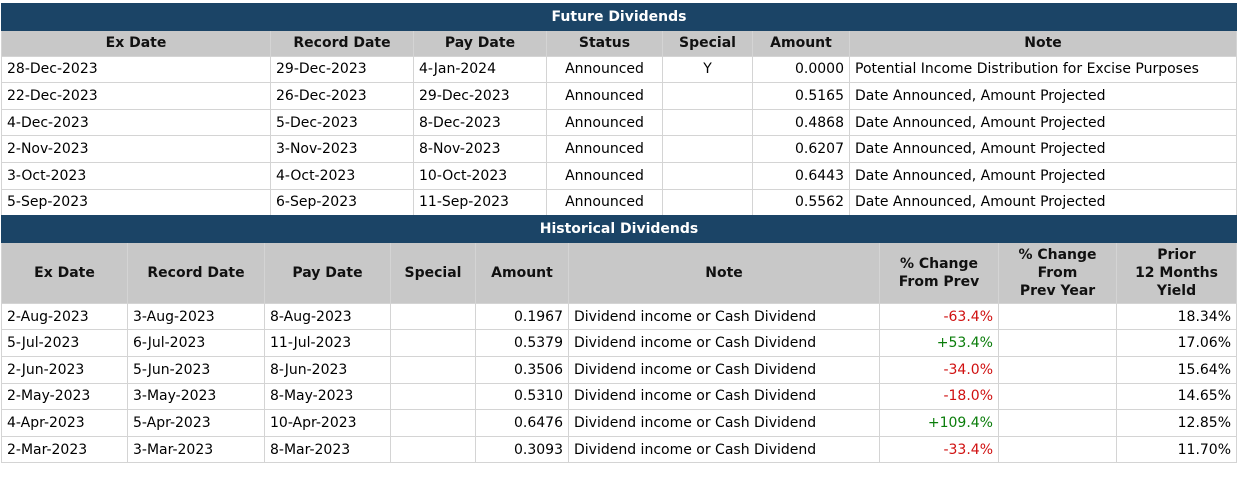 This screenshot has height=480, width=1239. What do you see at coordinates (1176, 343) in the screenshot?
I see `yield-cell: 17.06%` at bounding box center [1176, 343].